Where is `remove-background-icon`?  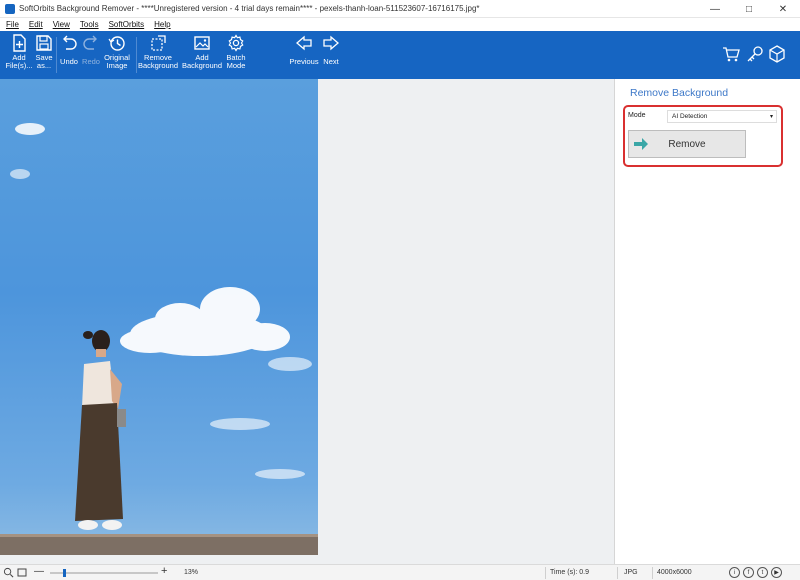 remove-background-icon is located at coordinates (158, 43).